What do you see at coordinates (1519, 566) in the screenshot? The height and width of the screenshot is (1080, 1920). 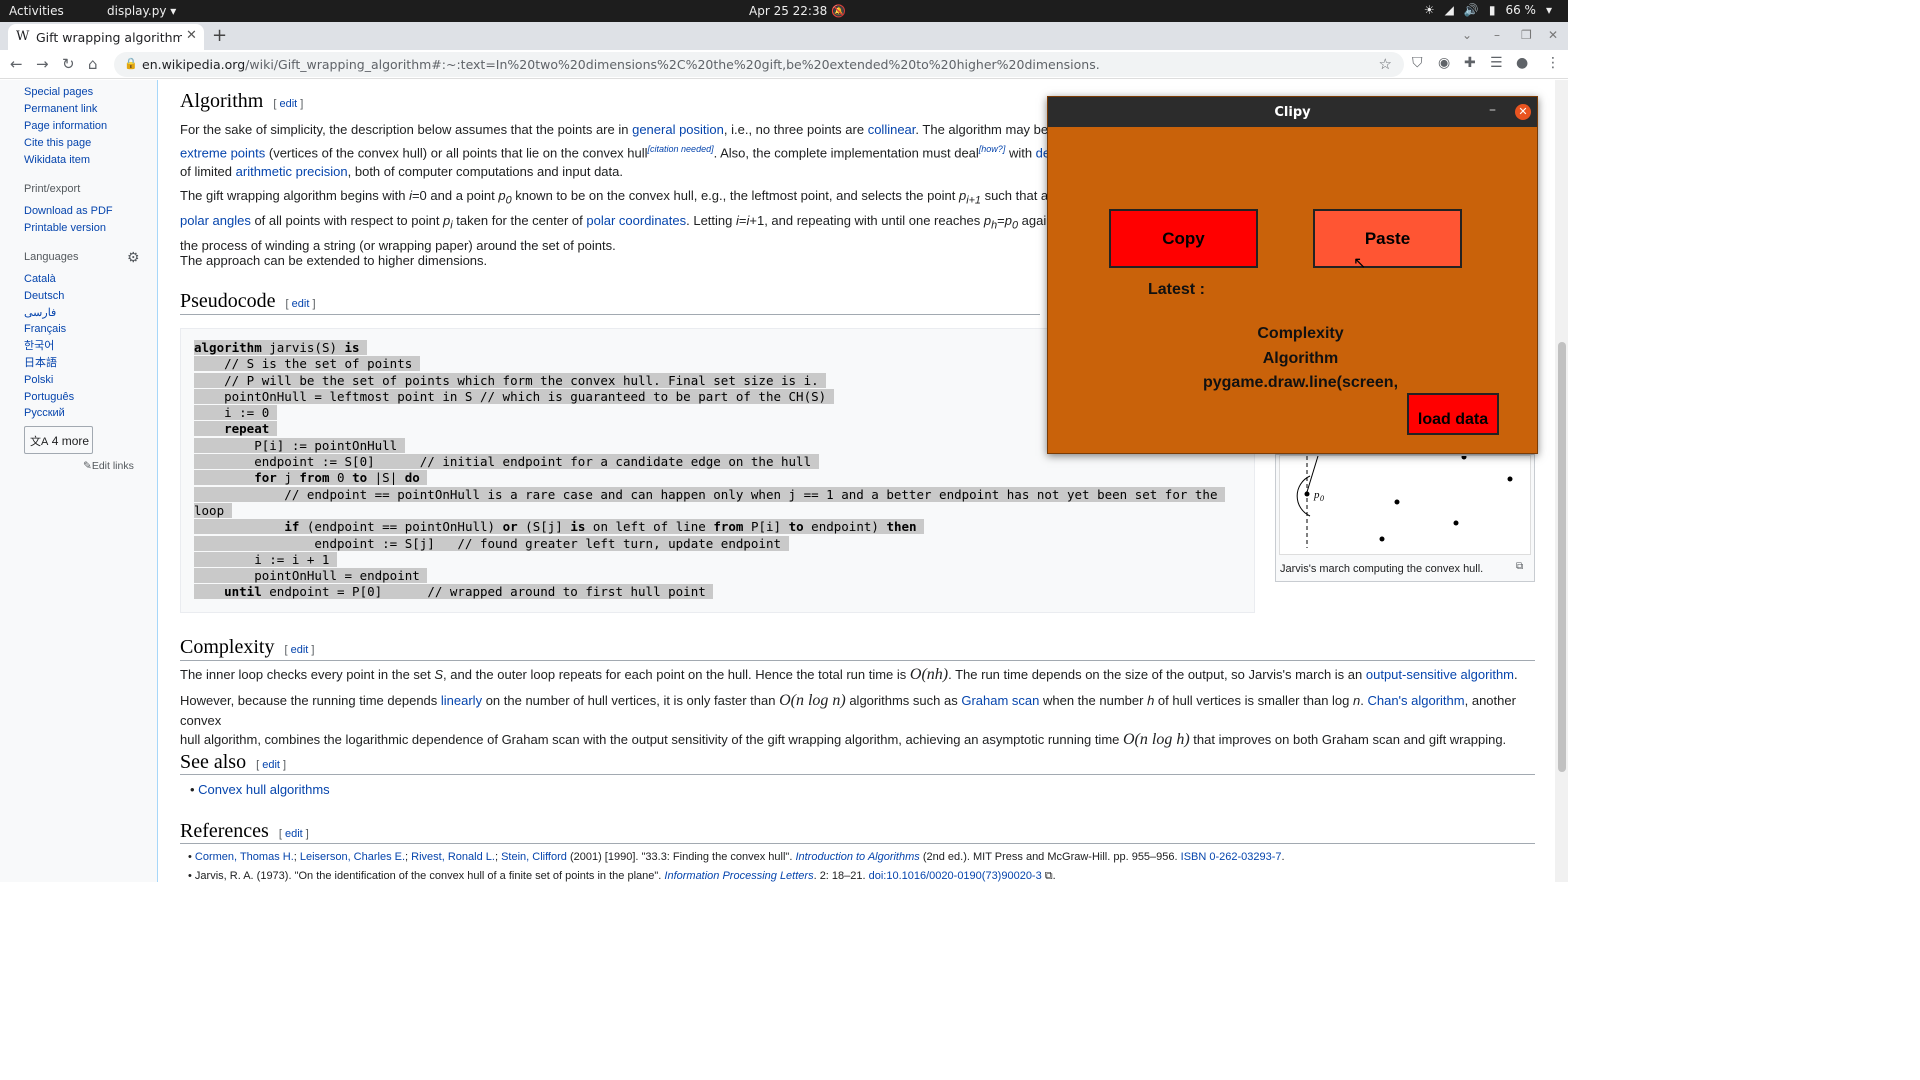 I see `enlarge-icon: ⧉` at bounding box center [1519, 566].